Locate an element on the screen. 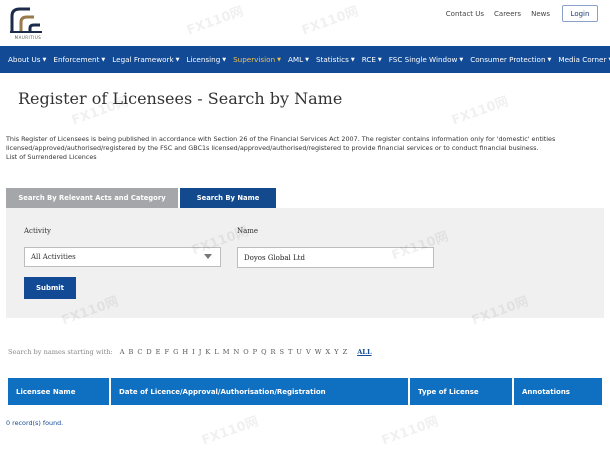  nav-label: RCE is located at coordinates (368, 59).